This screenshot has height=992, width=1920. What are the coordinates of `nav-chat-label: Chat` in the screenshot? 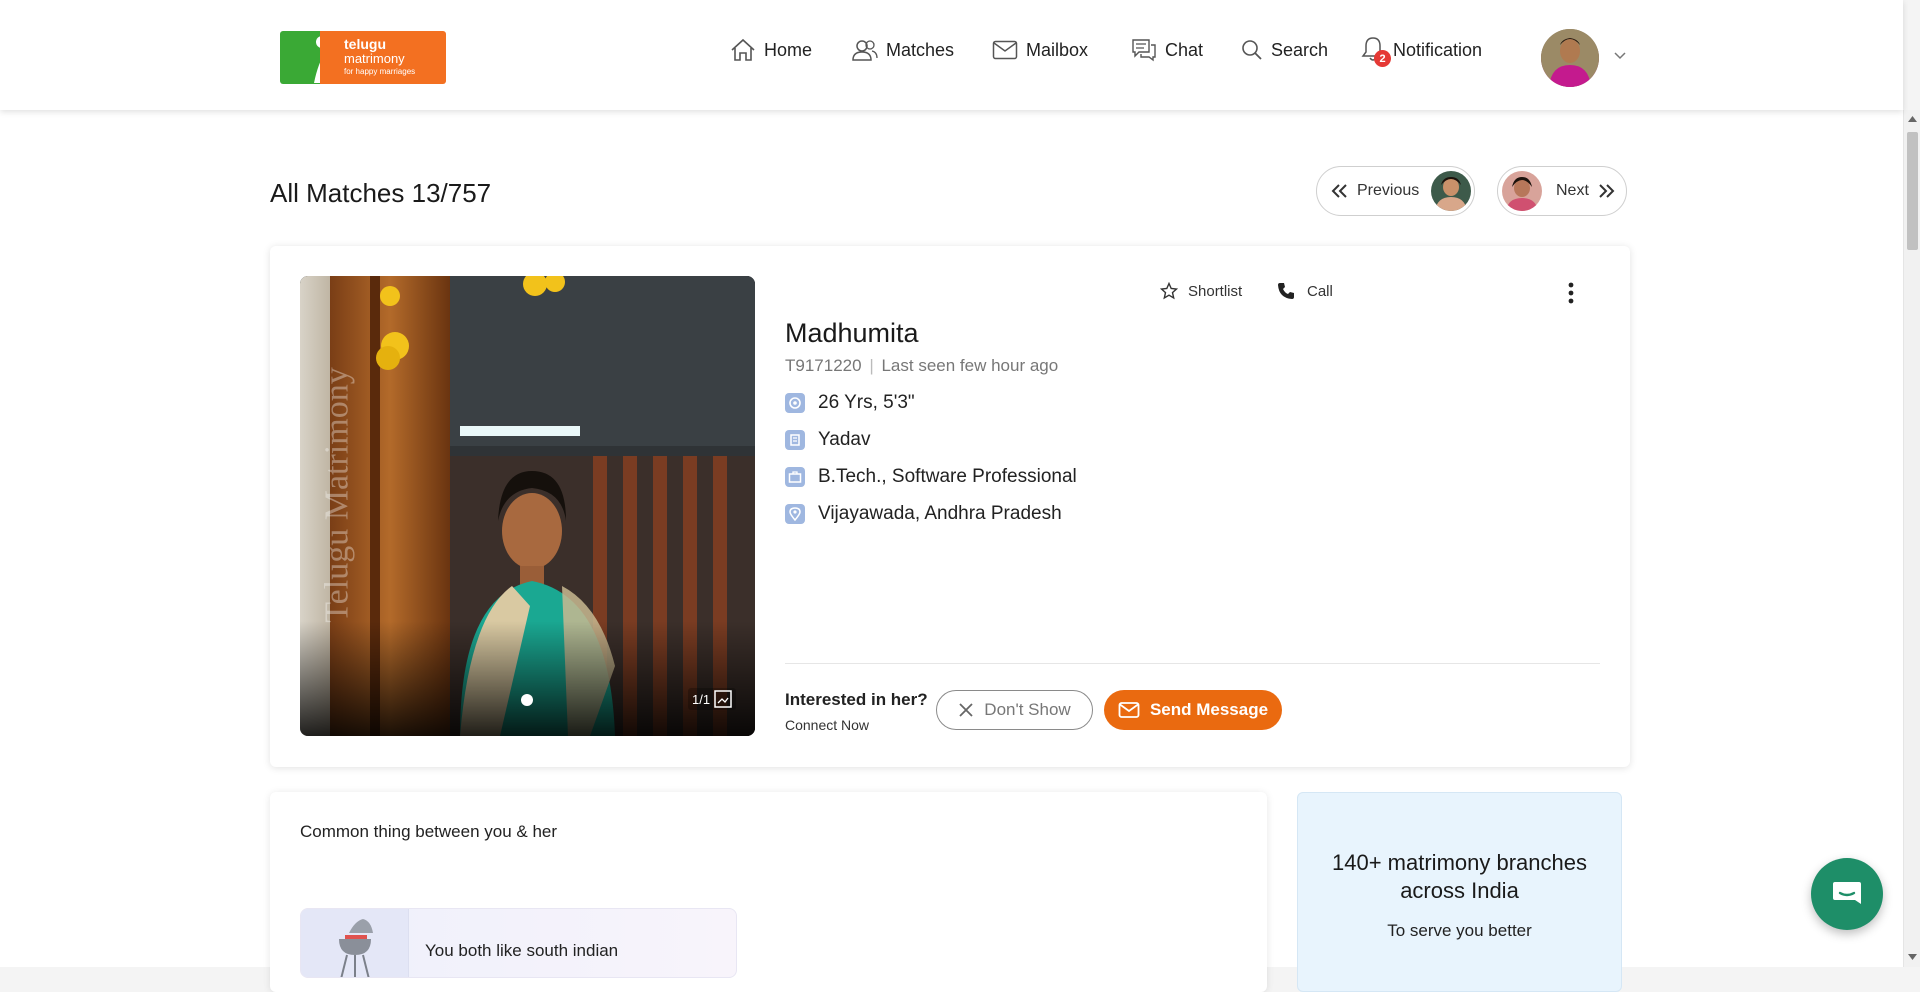 It's located at (1184, 49).